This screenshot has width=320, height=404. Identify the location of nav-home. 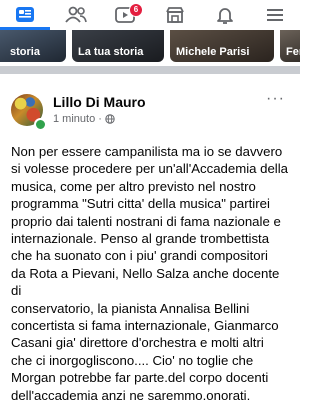
(25, 15).